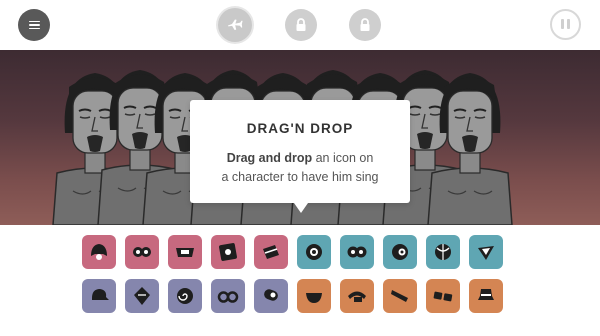 The image size is (600, 336). I want to click on speaker-box-icon, so click(228, 252).